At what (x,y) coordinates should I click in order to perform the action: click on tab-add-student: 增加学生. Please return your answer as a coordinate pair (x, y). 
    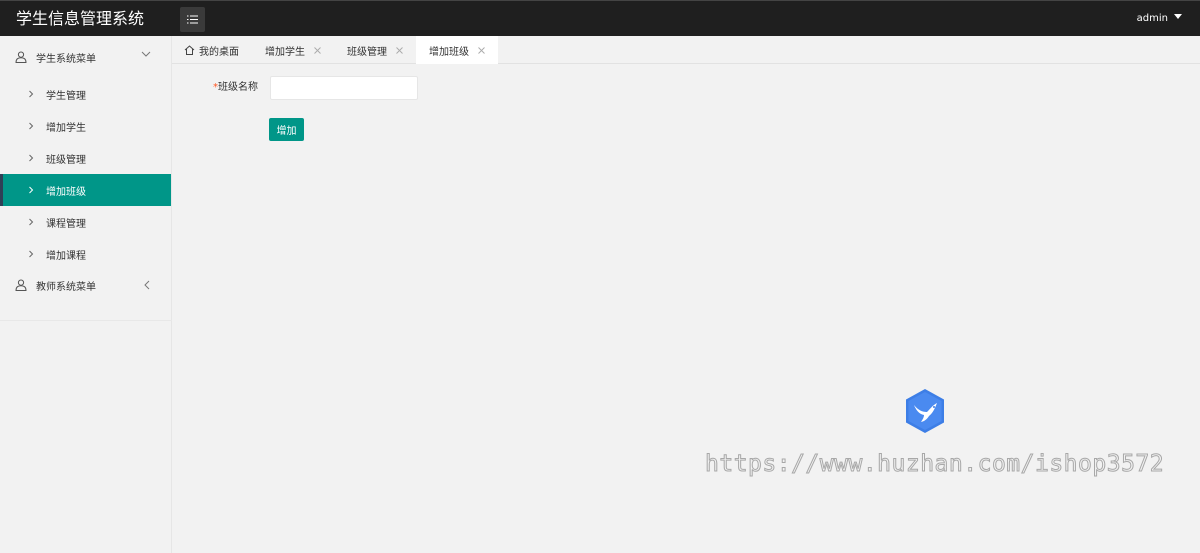
    Looking at the image, I should click on (293, 50).